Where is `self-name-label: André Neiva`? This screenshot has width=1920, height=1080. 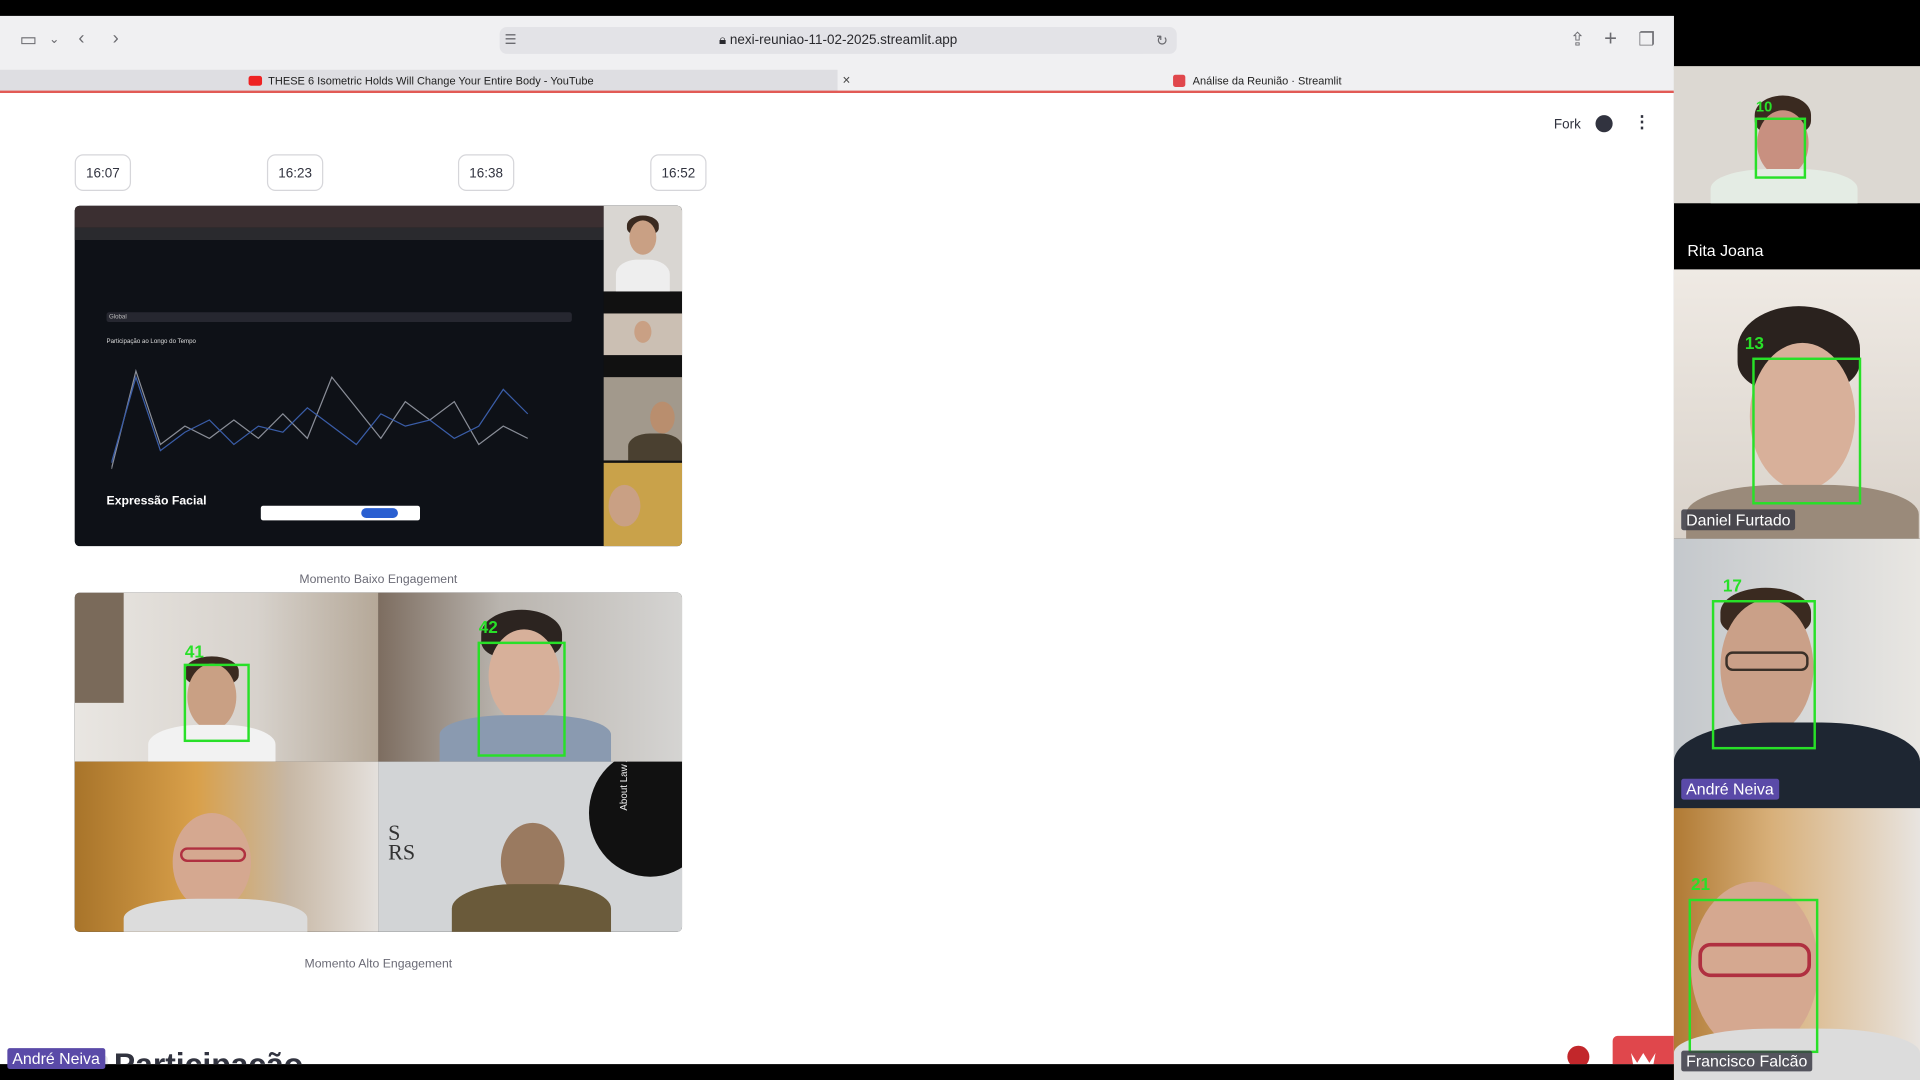 self-name-label: André Neiva is located at coordinates (56, 1058).